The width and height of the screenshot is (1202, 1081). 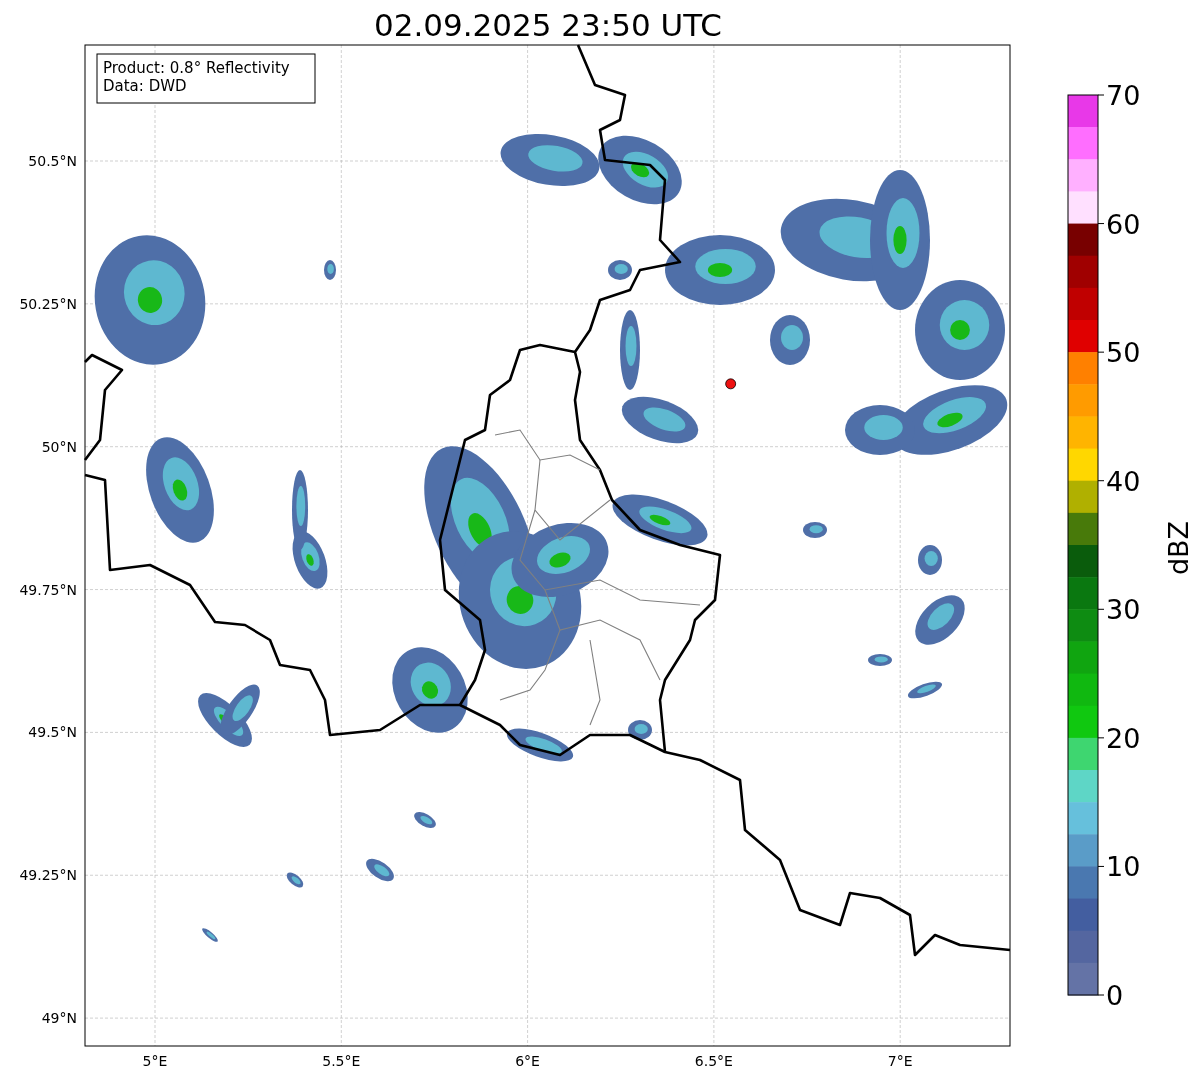 What do you see at coordinates (1123, 481) in the screenshot?
I see `colorbar-tick-label: 40` at bounding box center [1123, 481].